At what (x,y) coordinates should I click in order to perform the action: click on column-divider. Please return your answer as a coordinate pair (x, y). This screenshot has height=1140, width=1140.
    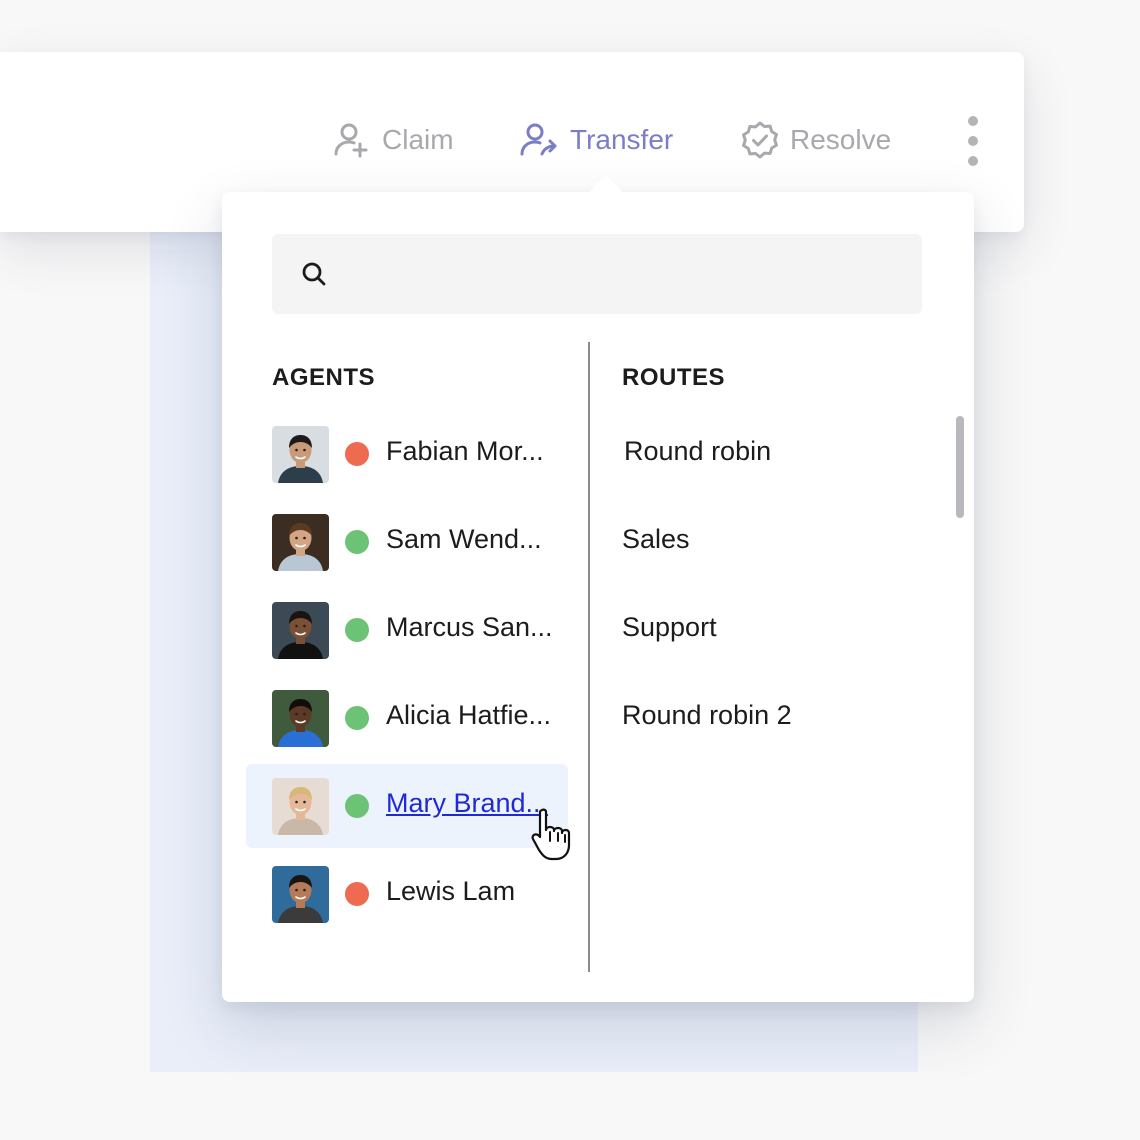
    Looking at the image, I should click on (589, 657).